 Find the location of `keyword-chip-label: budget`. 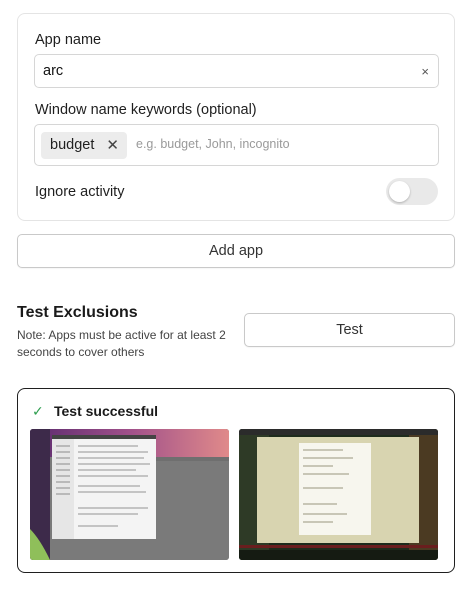

keyword-chip-label: budget is located at coordinates (72, 145).